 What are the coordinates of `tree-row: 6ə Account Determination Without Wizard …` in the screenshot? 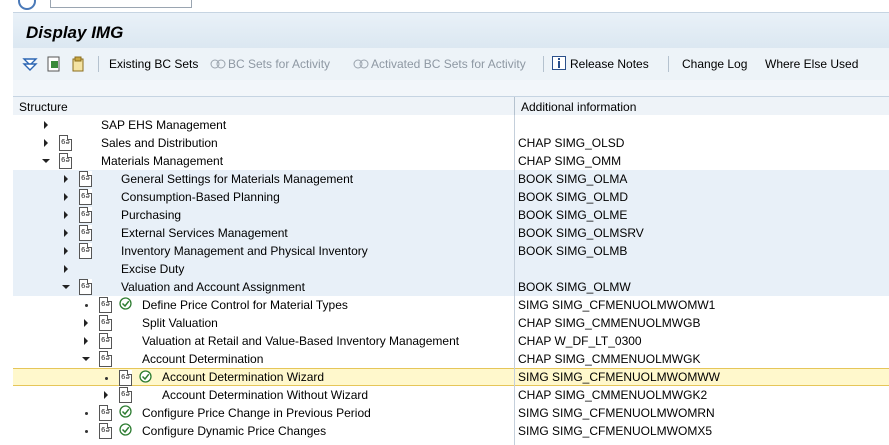 It's located at (451, 395).